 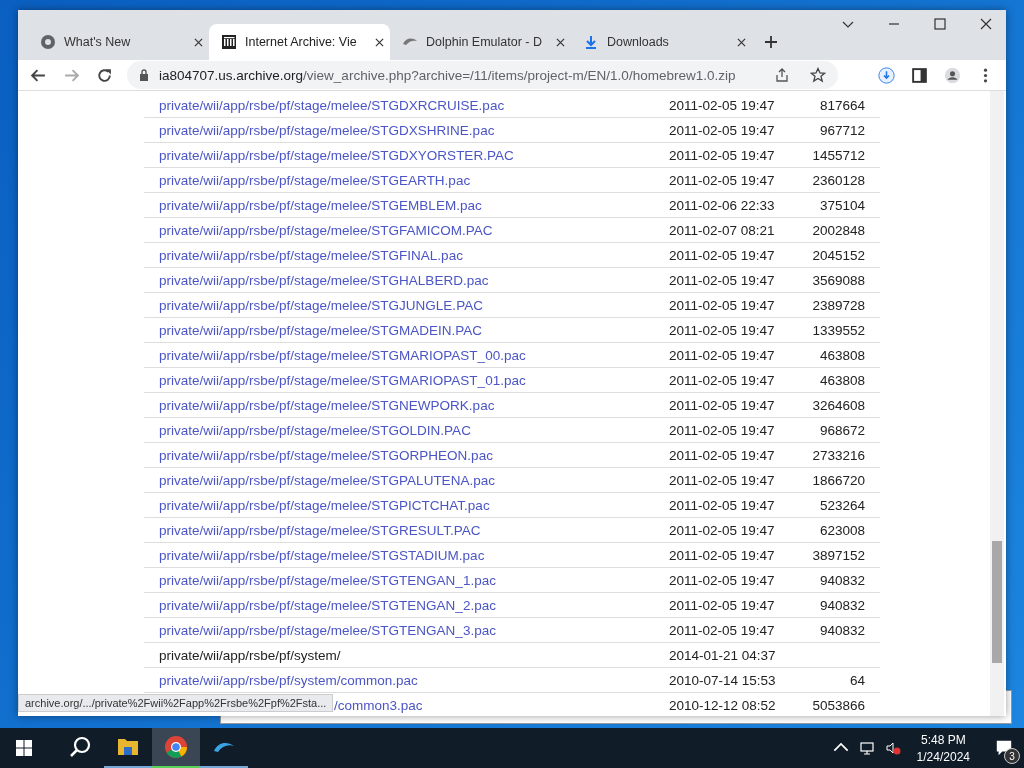 I want to click on tab-title: What's New, so click(x=98, y=42).